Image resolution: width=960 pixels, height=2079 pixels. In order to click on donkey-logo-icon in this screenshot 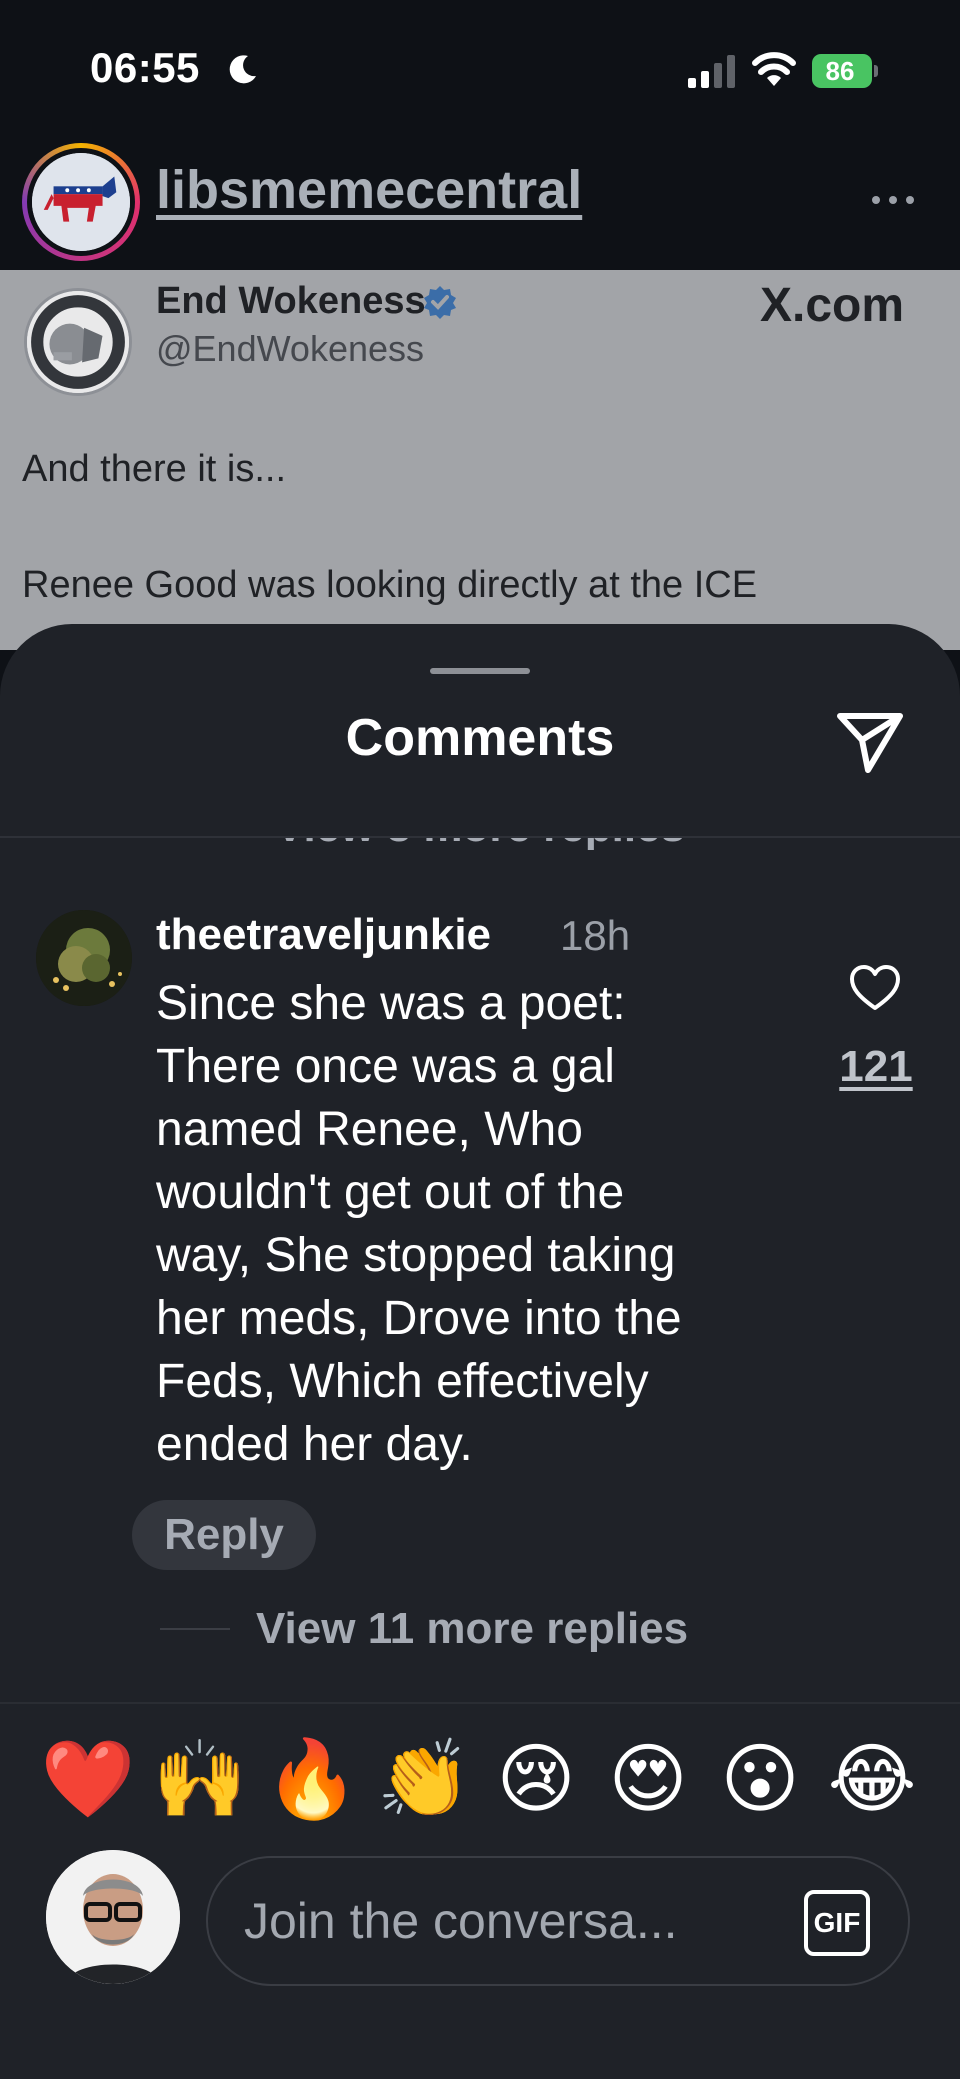, I will do `click(81, 202)`.